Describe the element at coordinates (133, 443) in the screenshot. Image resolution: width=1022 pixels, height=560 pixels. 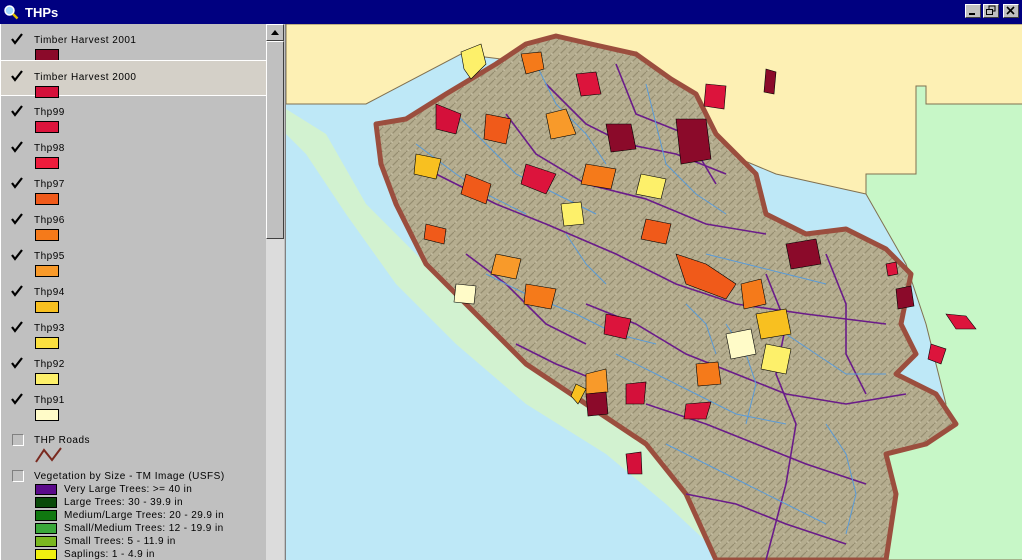
I see `layer-thp-roads: THP Roads` at that location.